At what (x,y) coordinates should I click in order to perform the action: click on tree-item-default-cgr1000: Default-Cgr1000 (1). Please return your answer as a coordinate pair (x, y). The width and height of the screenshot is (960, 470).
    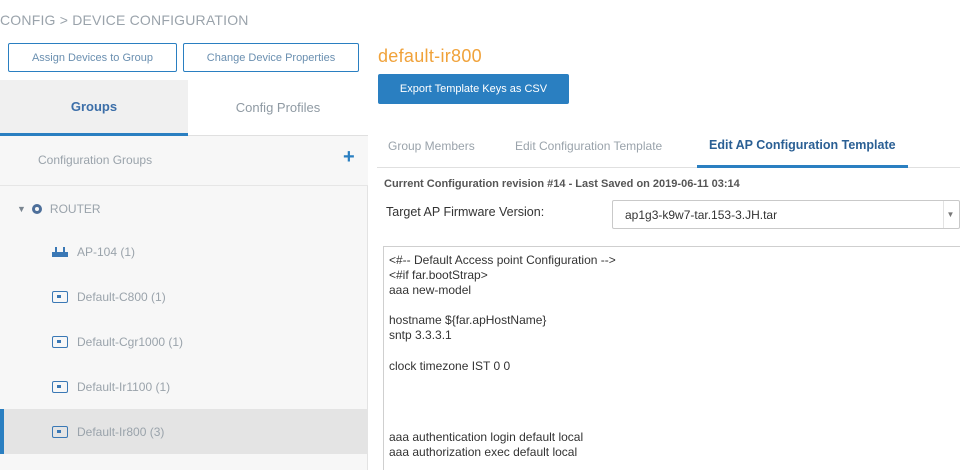
    Looking at the image, I should click on (184, 341).